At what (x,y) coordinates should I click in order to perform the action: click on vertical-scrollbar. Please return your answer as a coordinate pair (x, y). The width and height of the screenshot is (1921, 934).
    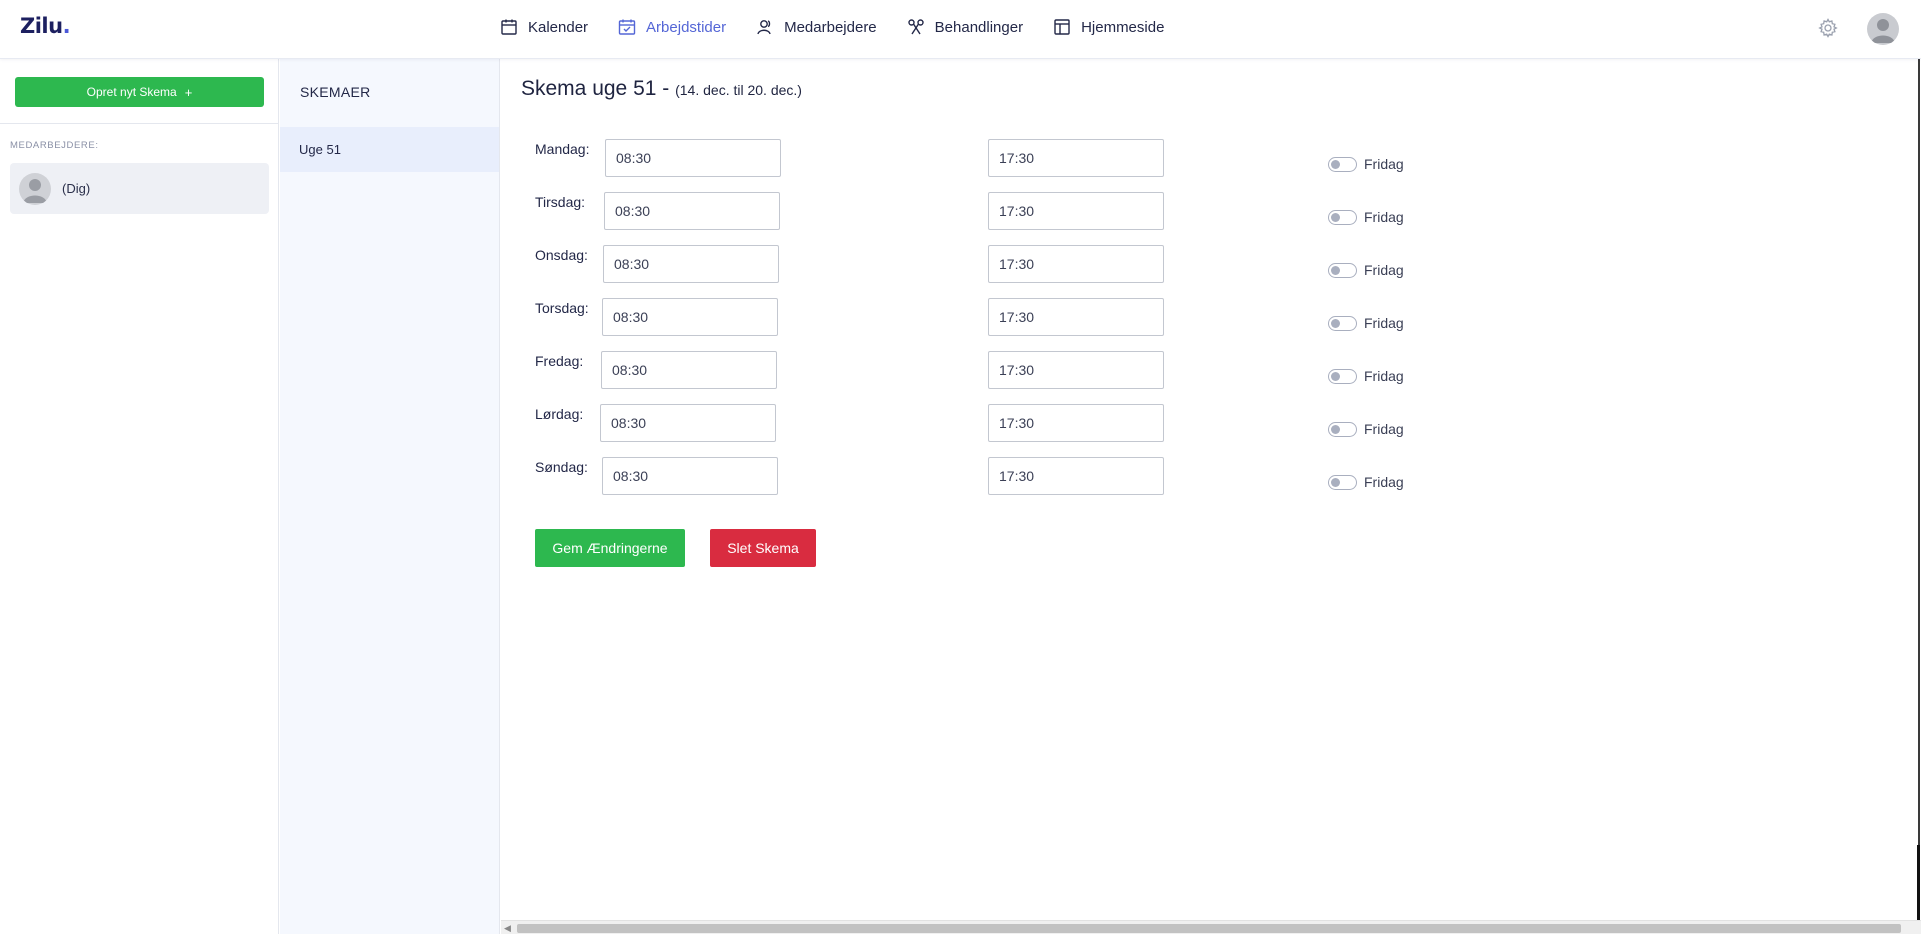
    Looking at the image, I should click on (1919, 460).